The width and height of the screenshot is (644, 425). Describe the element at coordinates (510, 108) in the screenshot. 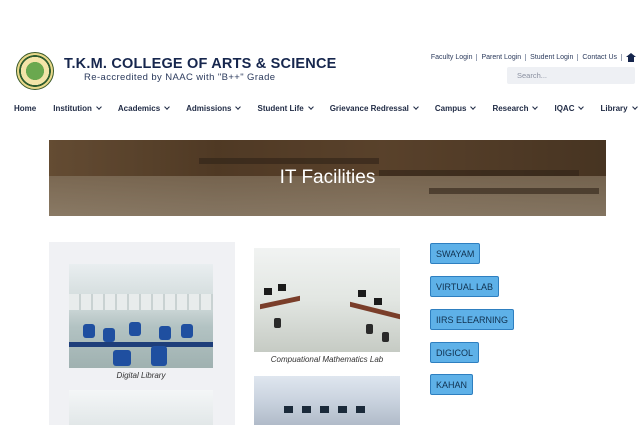

I see `nav-item-label: Research` at that location.